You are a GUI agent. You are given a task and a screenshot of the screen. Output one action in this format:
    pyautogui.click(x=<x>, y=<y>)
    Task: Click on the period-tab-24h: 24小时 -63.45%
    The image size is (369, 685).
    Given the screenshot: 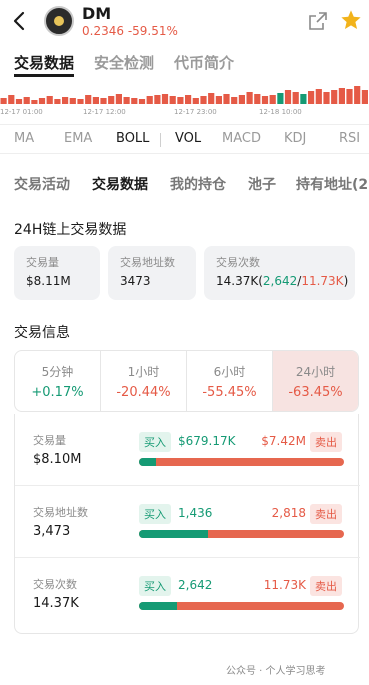 What is the action you would take?
    pyautogui.click(x=315, y=381)
    